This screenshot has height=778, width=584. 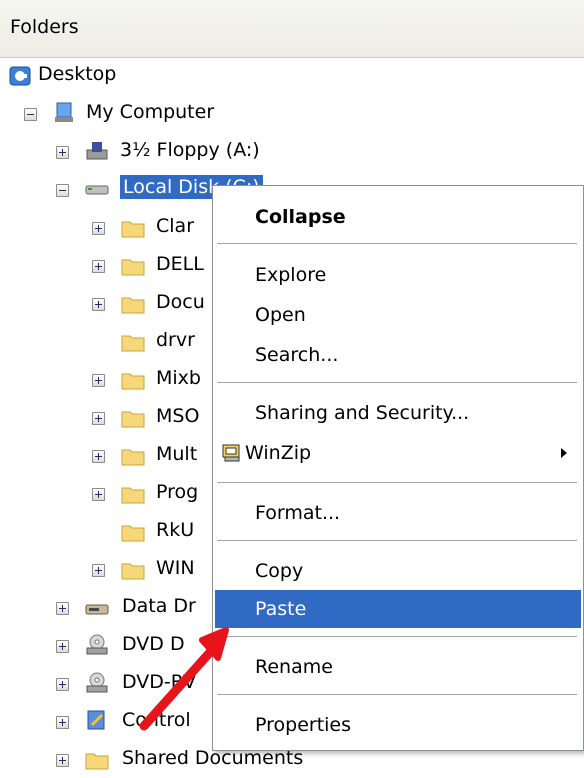 What do you see at coordinates (398, 217) in the screenshot?
I see `menu-item-collapse: Collapse` at bounding box center [398, 217].